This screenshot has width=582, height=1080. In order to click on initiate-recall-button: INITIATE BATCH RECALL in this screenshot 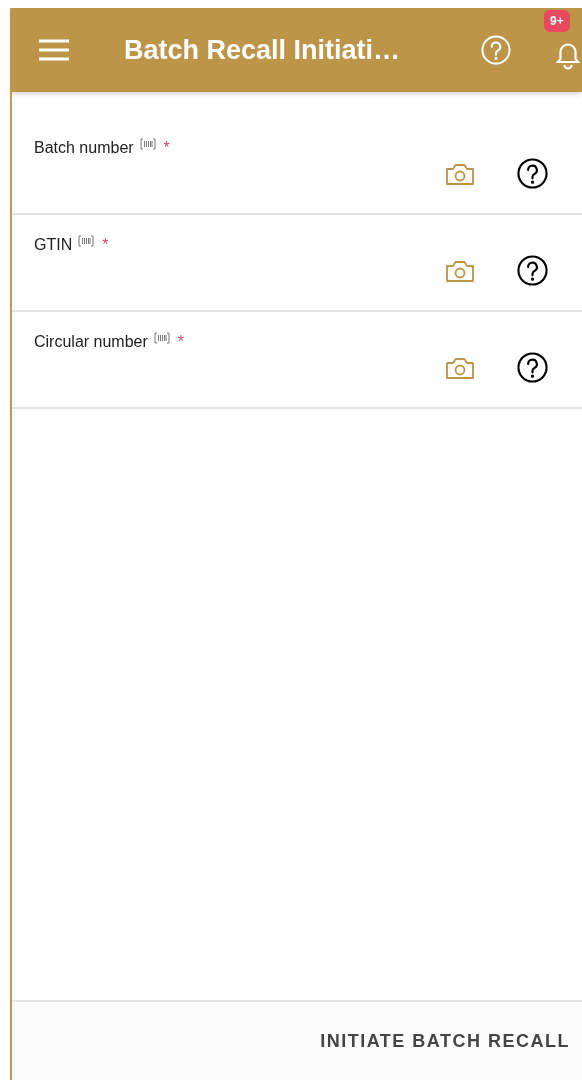, I will do `click(445, 1041)`.